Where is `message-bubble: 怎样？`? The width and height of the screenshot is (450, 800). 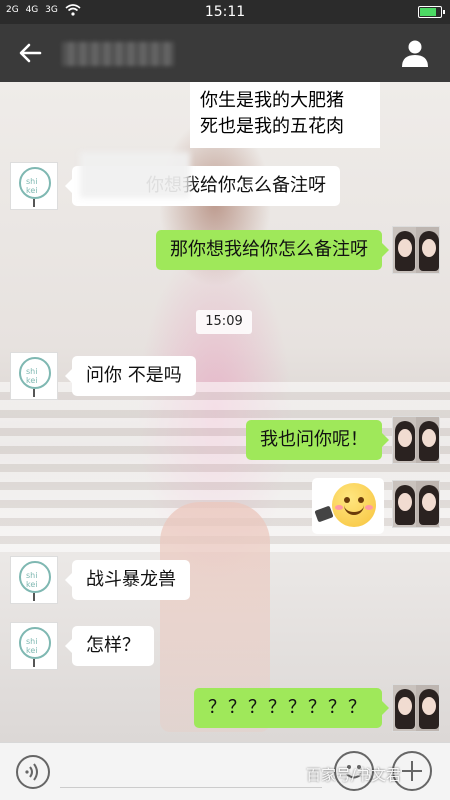 message-bubble: 怎样？ is located at coordinates (109, 646).